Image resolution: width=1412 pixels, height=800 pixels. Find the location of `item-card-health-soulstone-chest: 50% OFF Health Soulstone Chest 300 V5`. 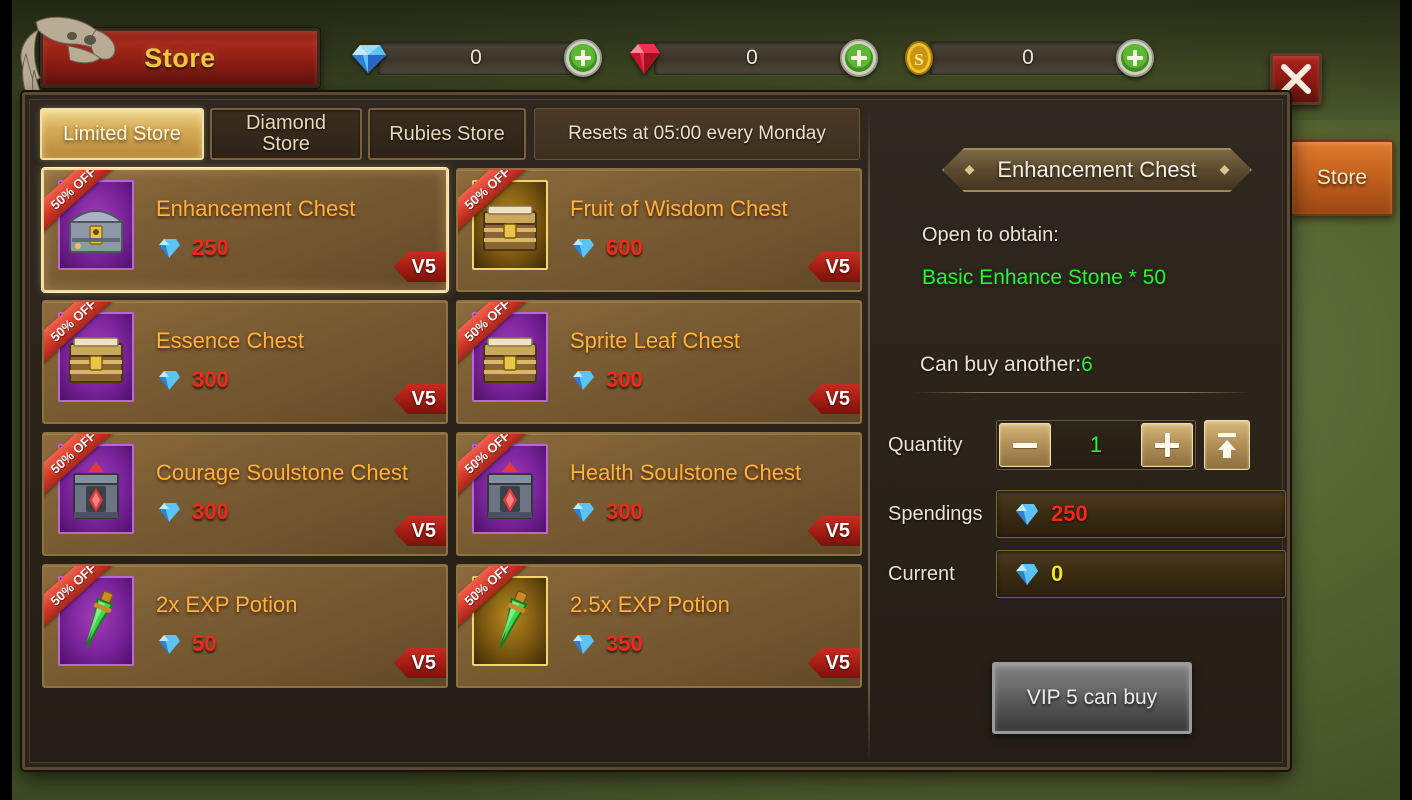

item-card-health-soulstone-chest: 50% OFF Health Soulstone Chest 300 V5 is located at coordinates (659, 494).